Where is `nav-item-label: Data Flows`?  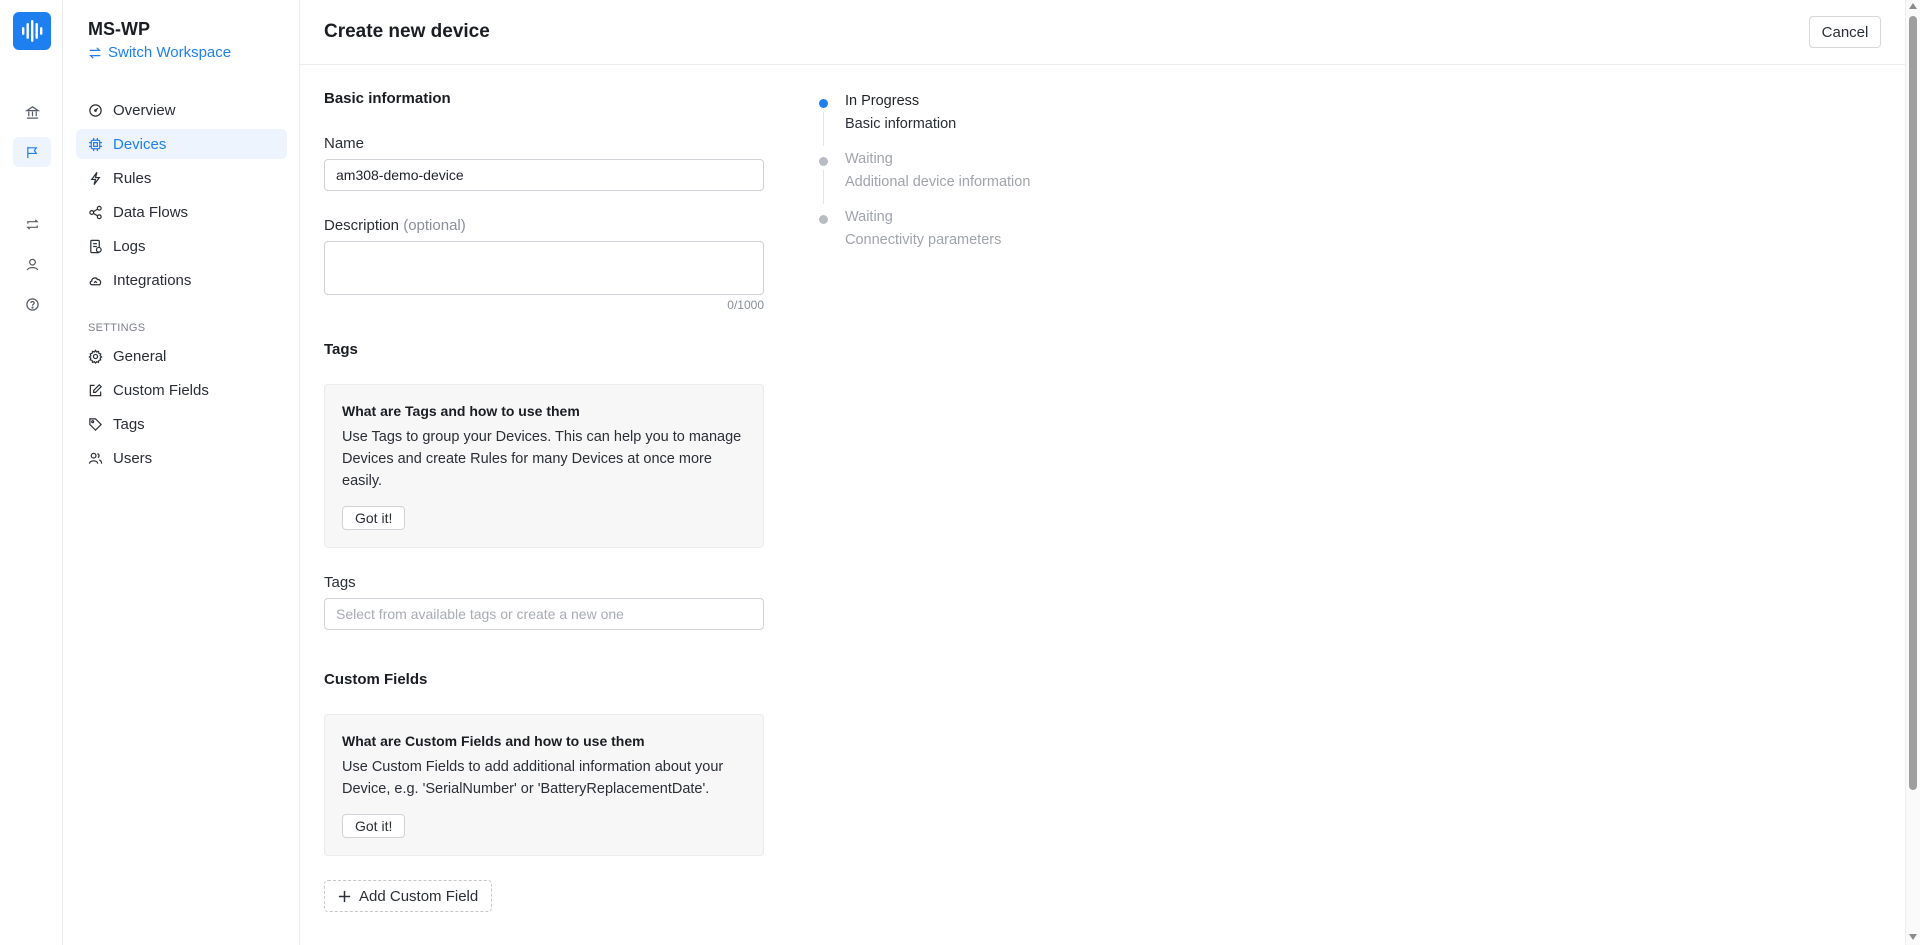 nav-item-label: Data Flows is located at coordinates (151, 212).